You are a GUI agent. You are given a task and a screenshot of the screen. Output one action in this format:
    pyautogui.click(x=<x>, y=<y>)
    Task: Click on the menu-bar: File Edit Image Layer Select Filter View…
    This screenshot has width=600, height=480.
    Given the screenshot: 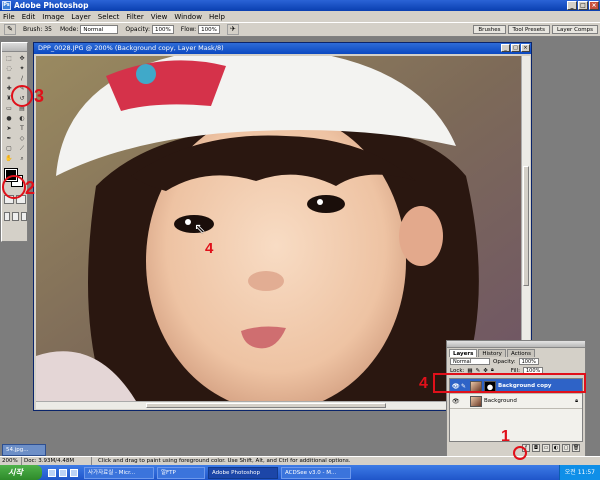 What is the action you would take?
    pyautogui.click(x=300, y=16)
    